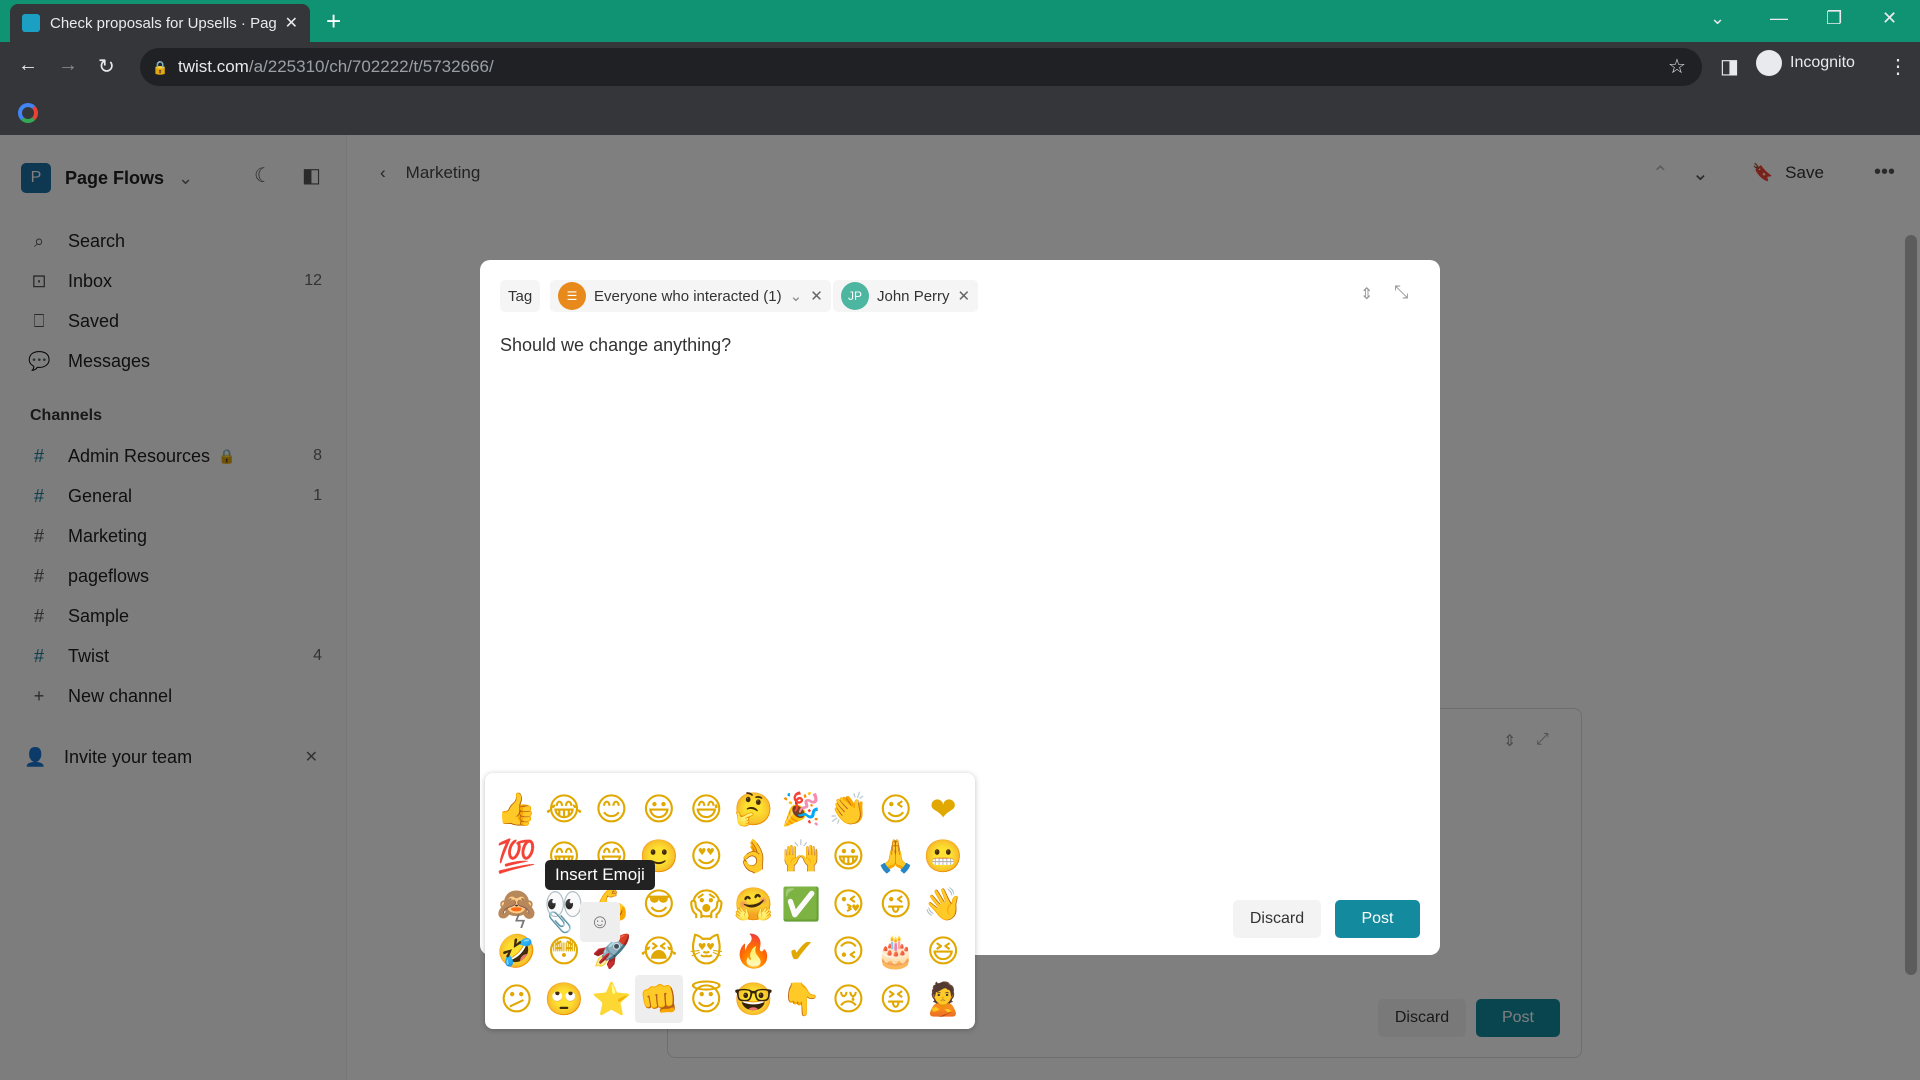 The image size is (1920, 1080). I want to click on lock-icon: 🔒, so click(160, 68).